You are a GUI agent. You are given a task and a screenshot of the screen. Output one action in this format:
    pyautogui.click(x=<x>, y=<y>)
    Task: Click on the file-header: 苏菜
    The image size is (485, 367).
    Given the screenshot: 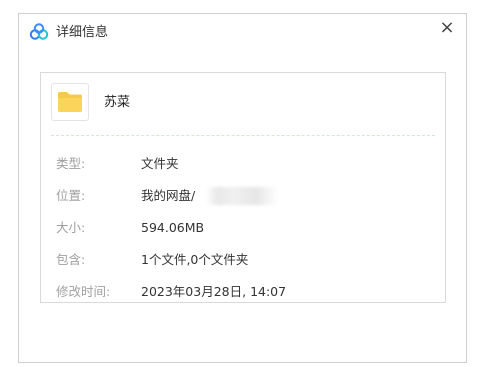 What is the action you would take?
    pyautogui.click(x=243, y=104)
    